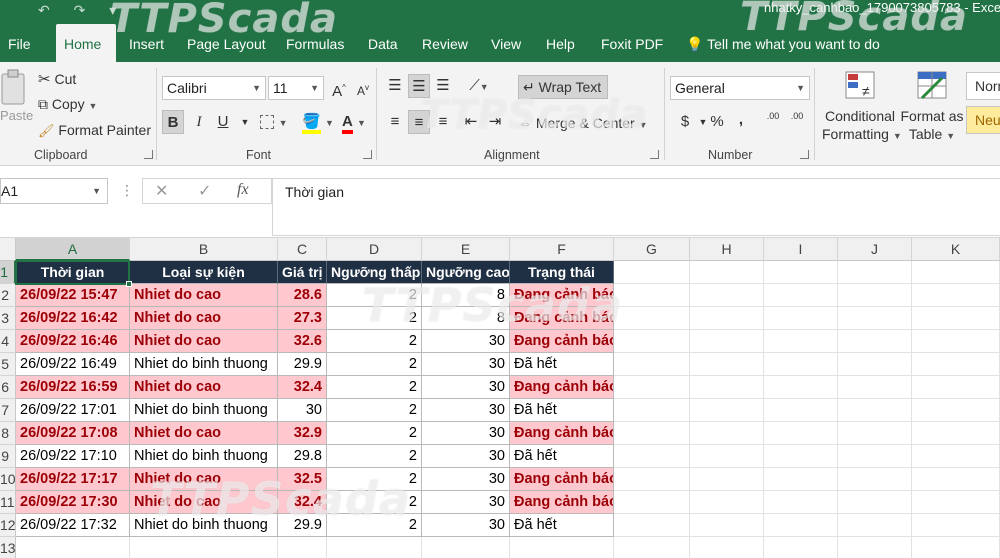 The width and height of the screenshot is (1000, 558). Describe the element at coordinates (302, 272) in the screenshot. I see `table-header-cell: Giá trị` at that location.